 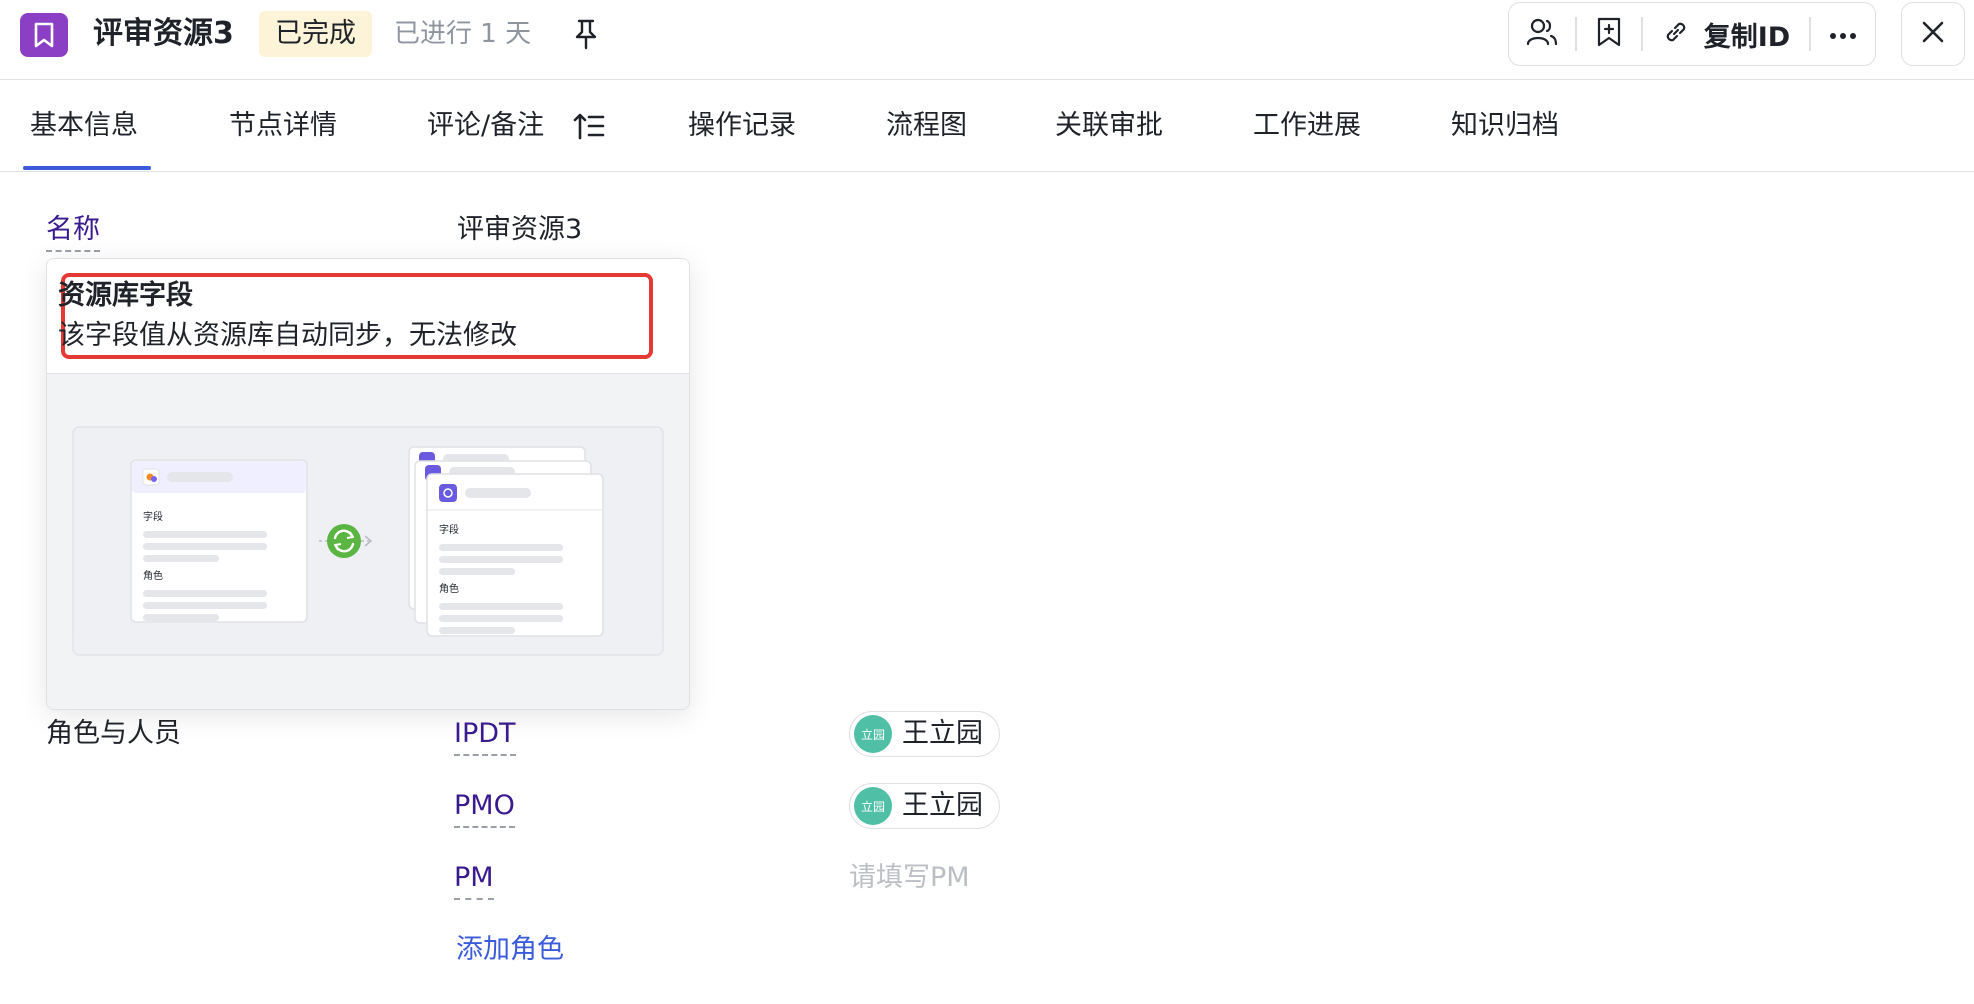 I want to click on close-button, so click(x=1933, y=34).